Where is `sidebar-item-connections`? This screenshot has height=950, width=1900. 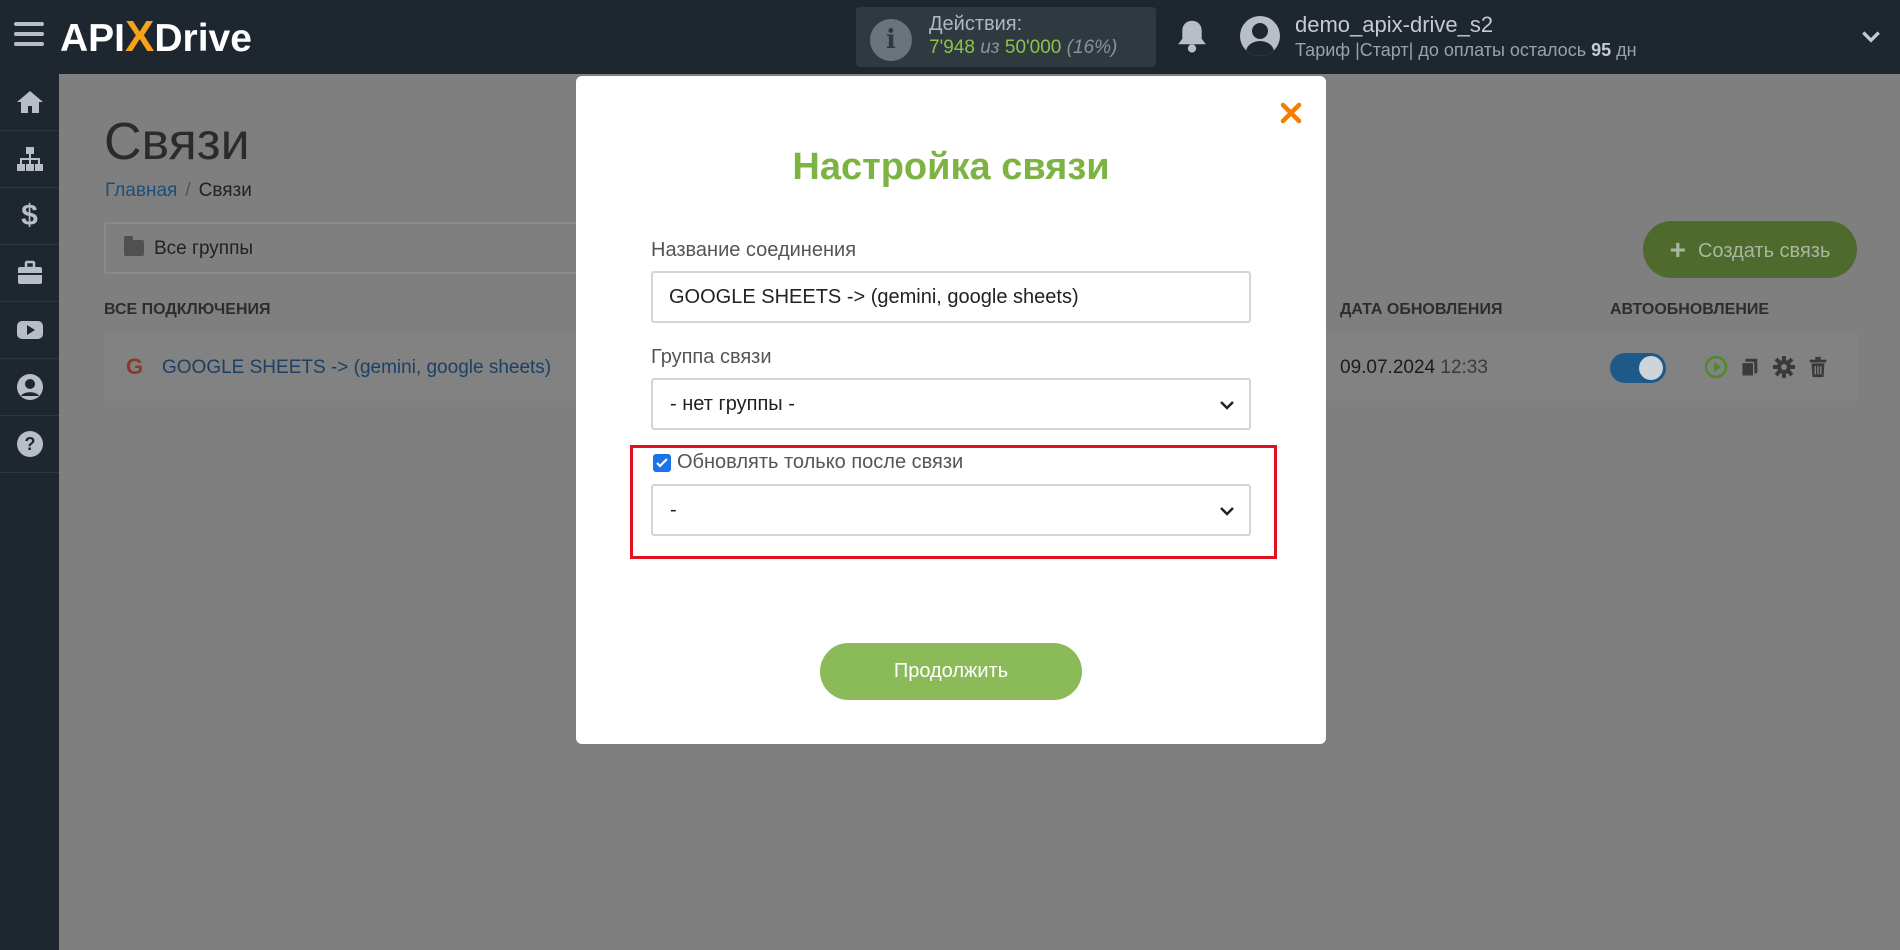
sidebar-item-connections is located at coordinates (29, 159).